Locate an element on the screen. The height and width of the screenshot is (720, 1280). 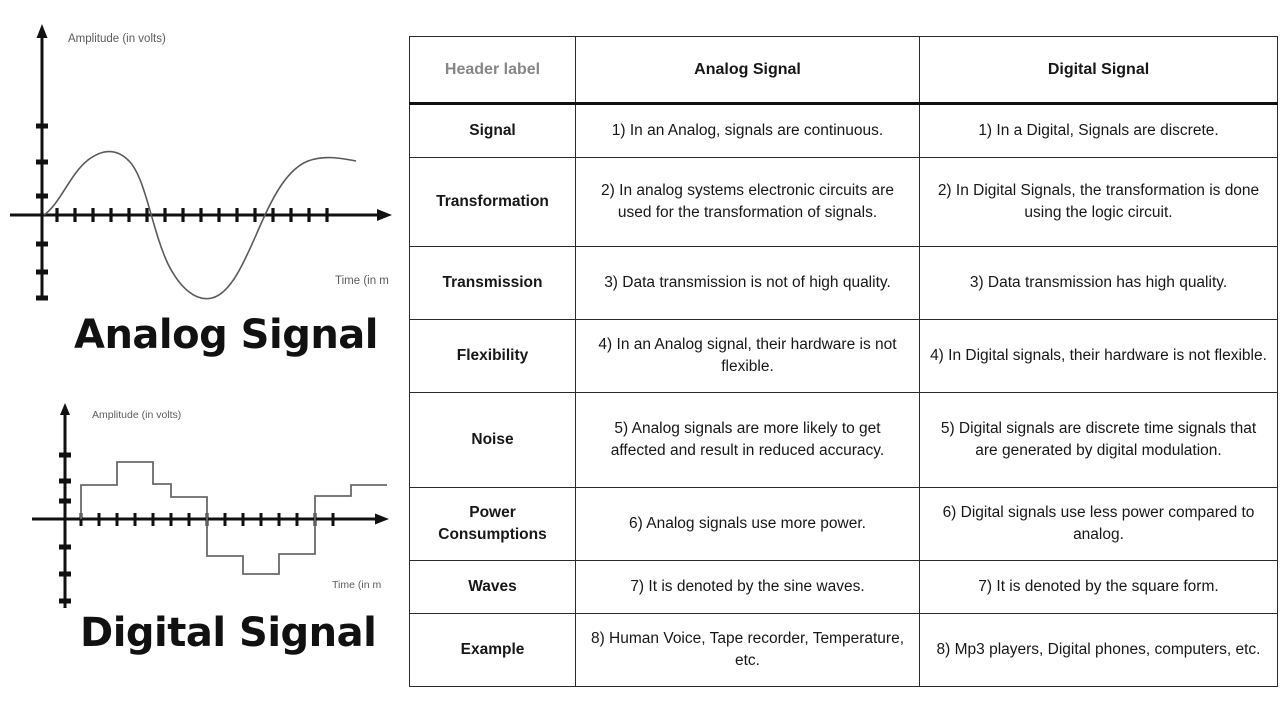
row-digital-cell: 3) Data transmission has high quality. is located at coordinates (1098, 283).